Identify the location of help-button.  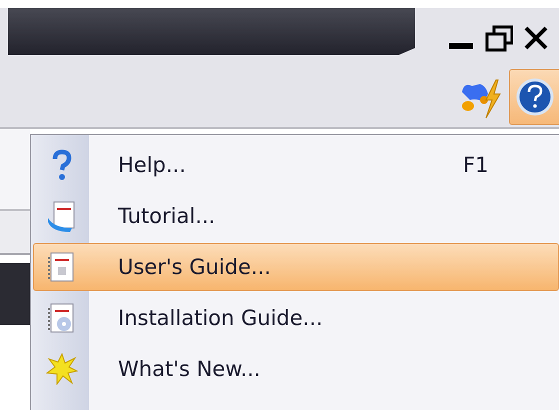
(534, 97).